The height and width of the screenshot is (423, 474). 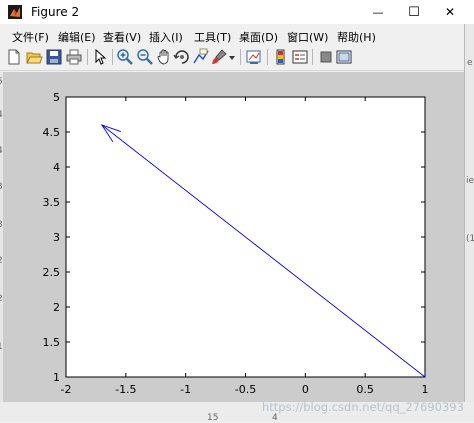 I want to click on y-tick-label: 3, so click(x=56, y=237).